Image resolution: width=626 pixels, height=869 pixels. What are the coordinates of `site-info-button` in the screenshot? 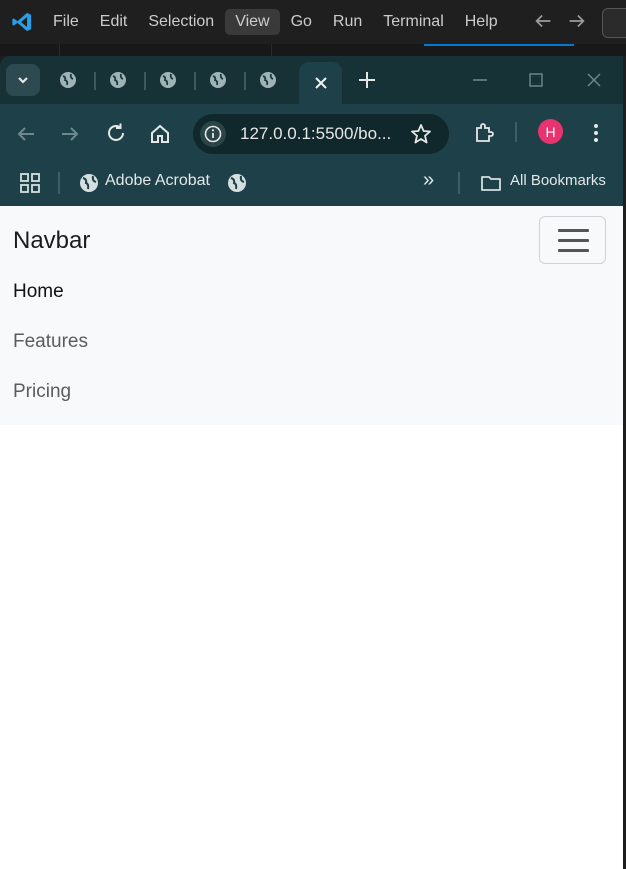 It's located at (213, 134).